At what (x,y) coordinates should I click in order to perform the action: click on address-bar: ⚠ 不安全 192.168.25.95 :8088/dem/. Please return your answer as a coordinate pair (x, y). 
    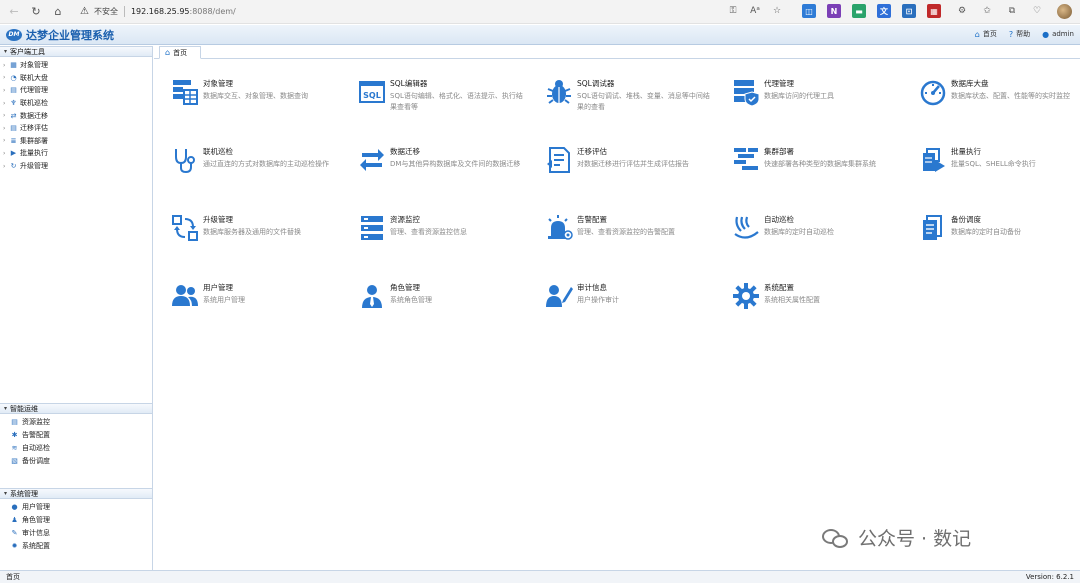
    Looking at the image, I should click on (158, 12).